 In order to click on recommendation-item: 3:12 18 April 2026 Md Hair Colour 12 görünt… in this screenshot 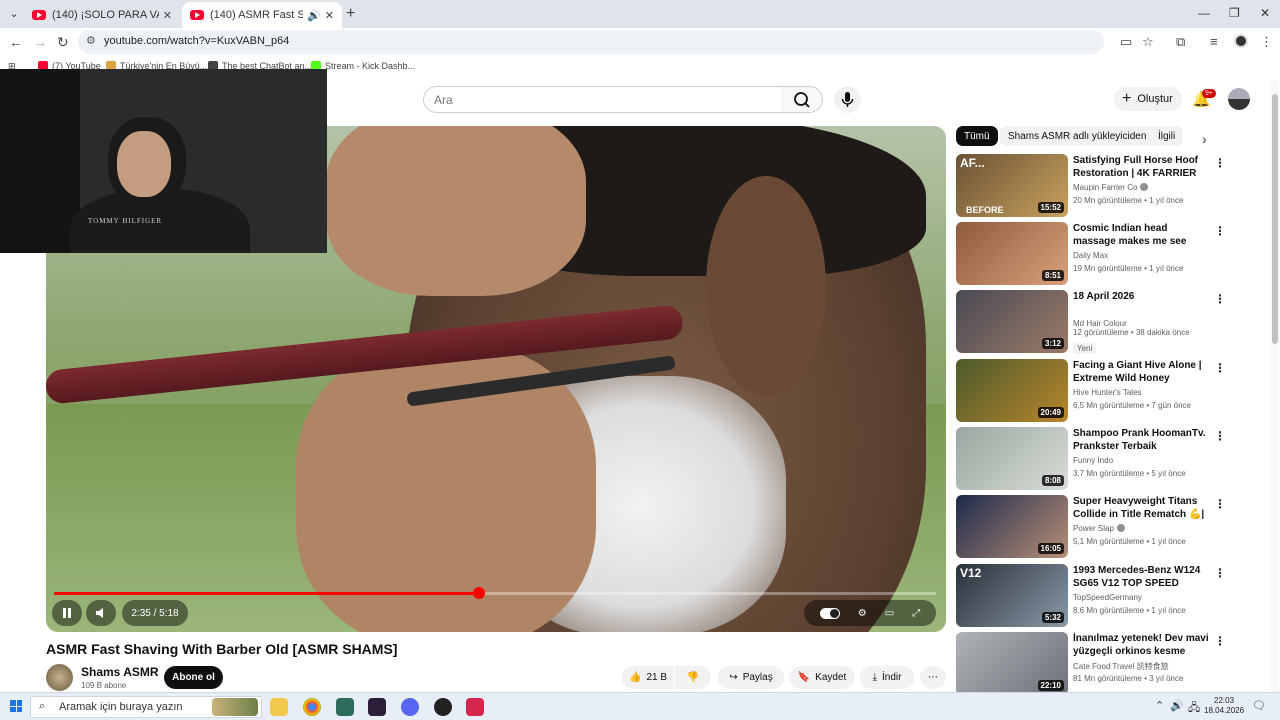, I will do `click(1114, 322)`.